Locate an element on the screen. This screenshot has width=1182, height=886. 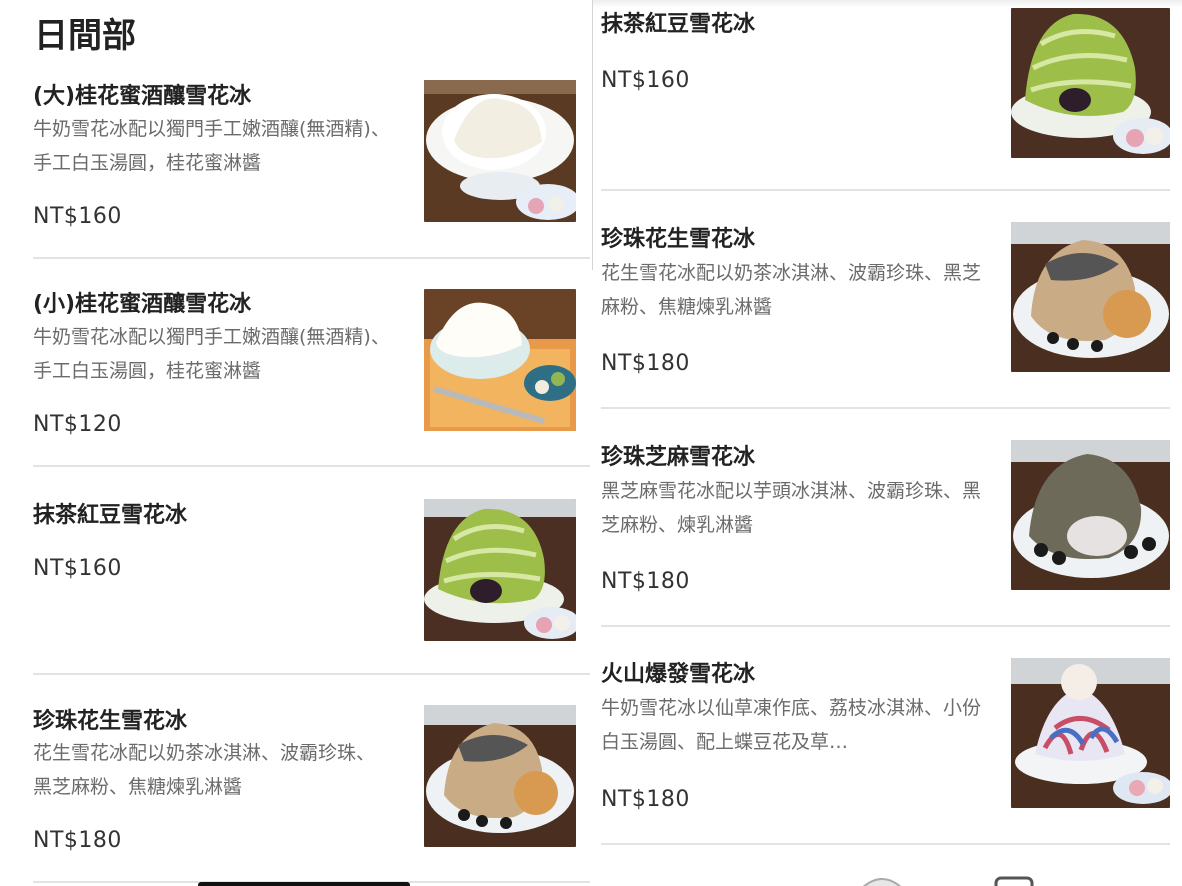
pearl-sesame-shaved-ice-photo is located at coordinates (1090, 515).